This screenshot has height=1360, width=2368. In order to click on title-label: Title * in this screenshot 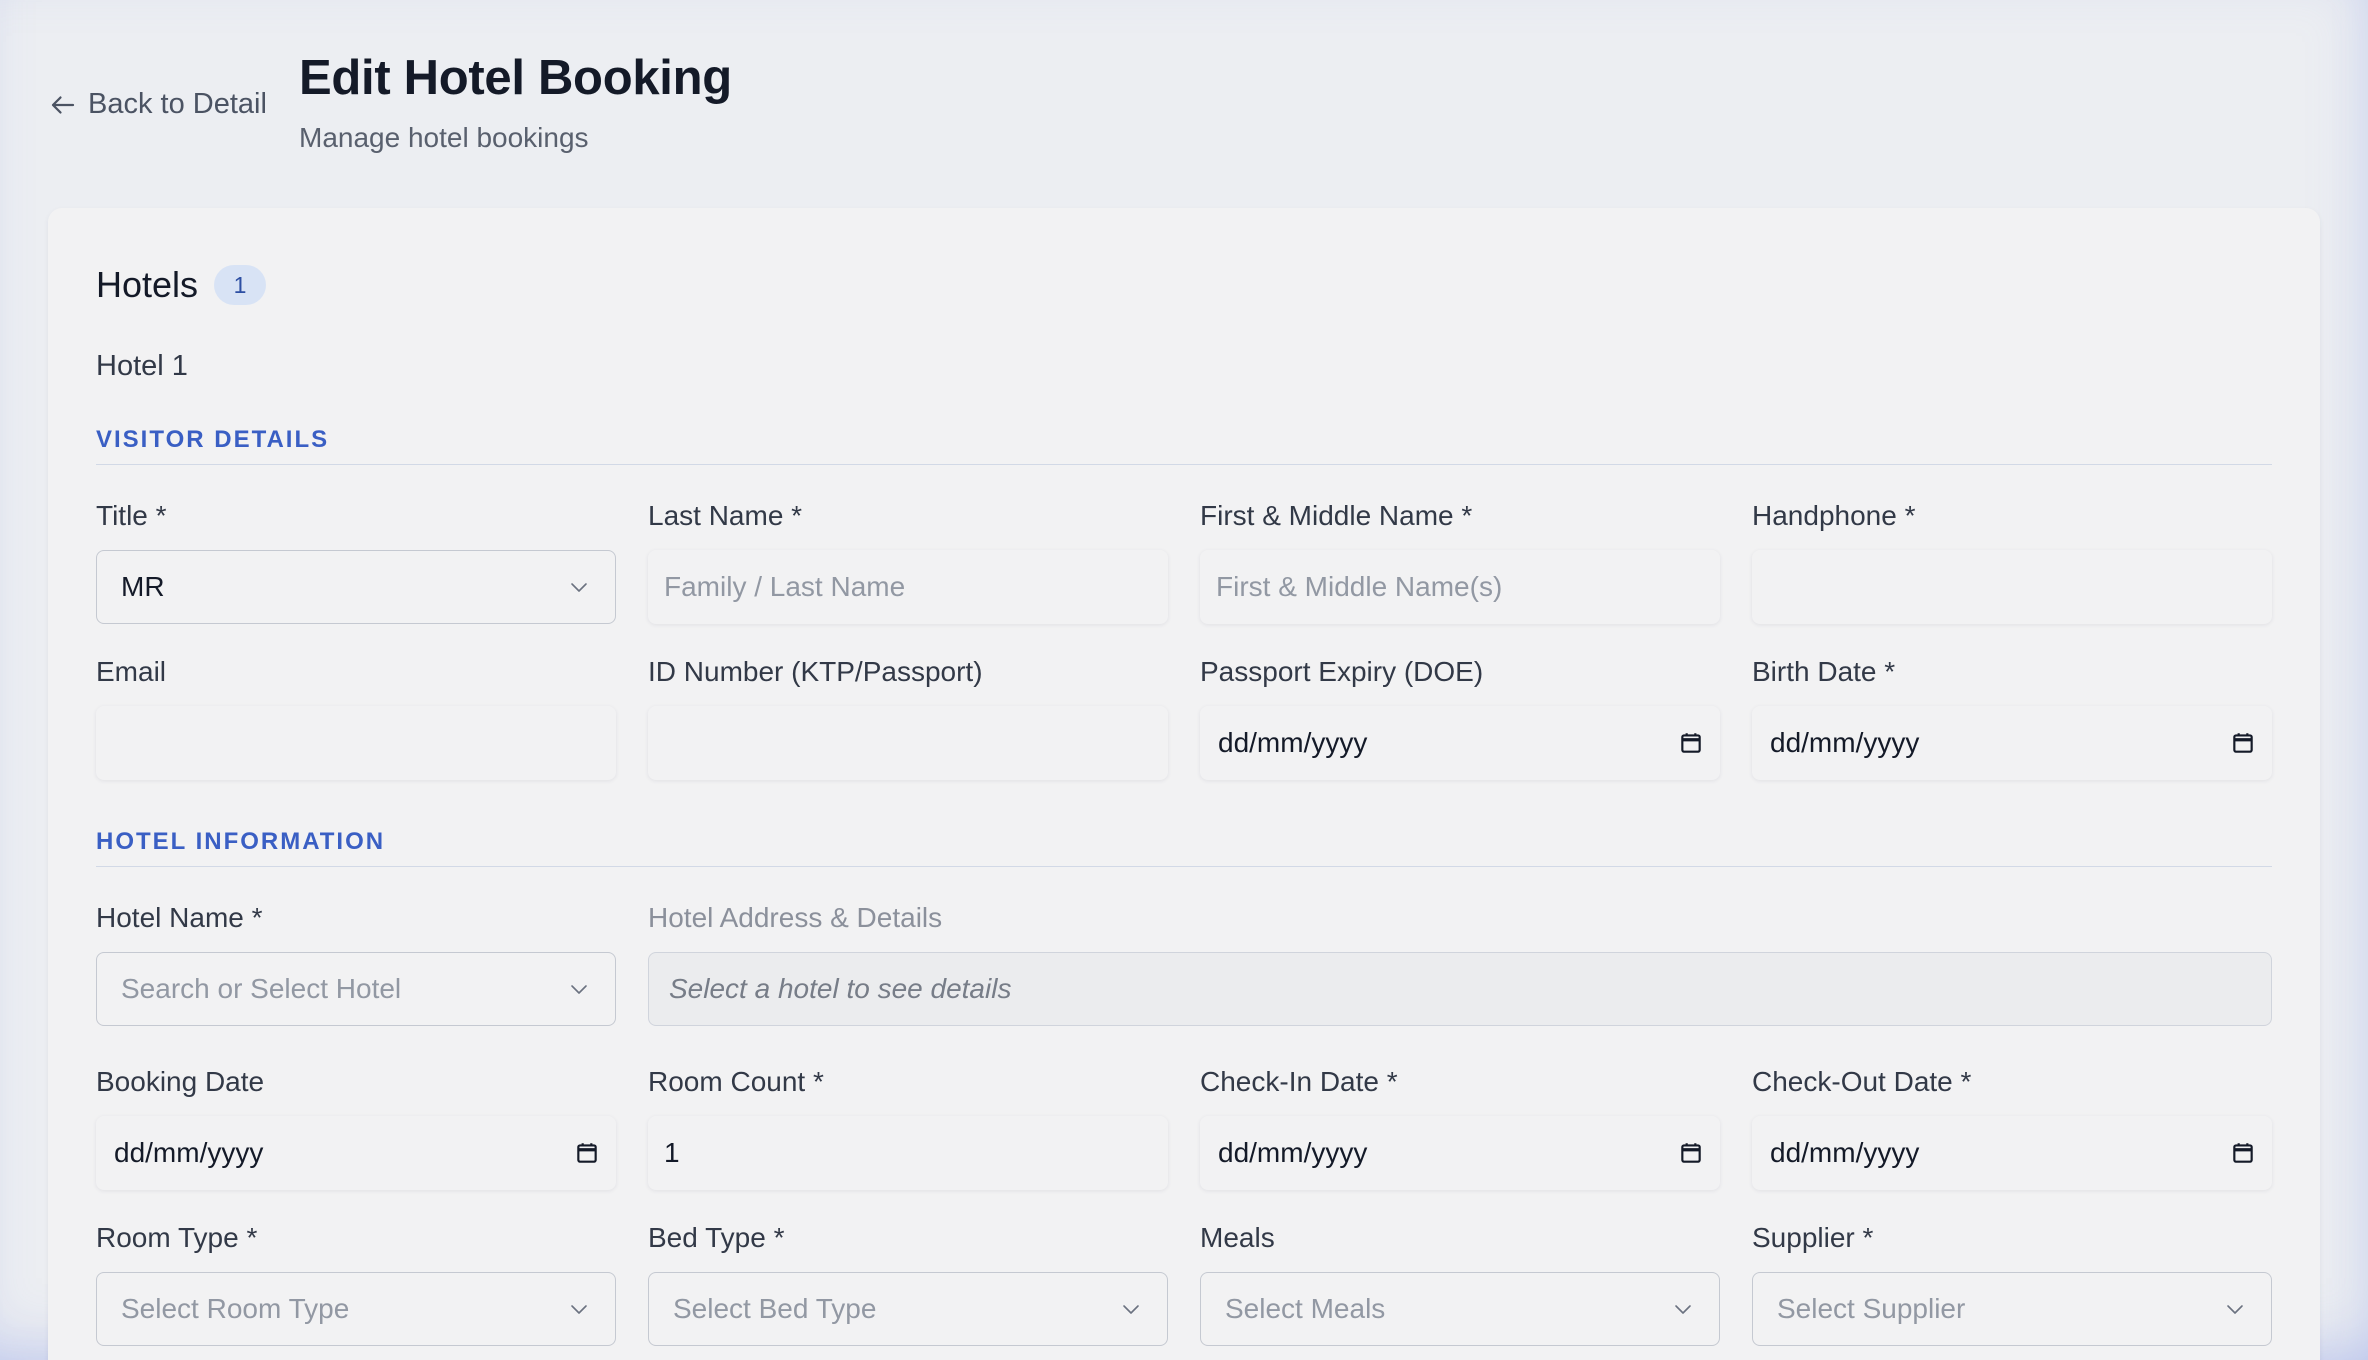, I will do `click(131, 515)`.